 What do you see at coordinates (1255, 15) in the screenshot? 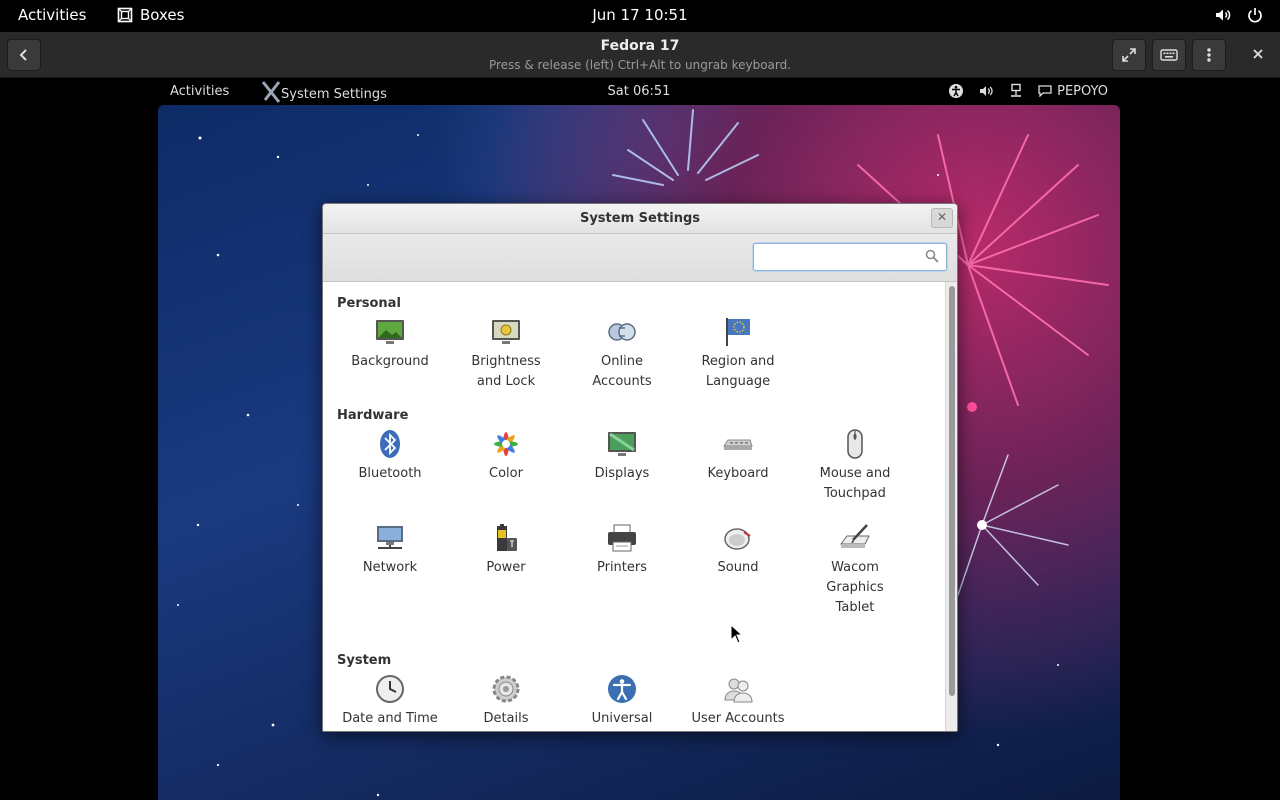
I see `power-icon` at bounding box center [1255, 15].